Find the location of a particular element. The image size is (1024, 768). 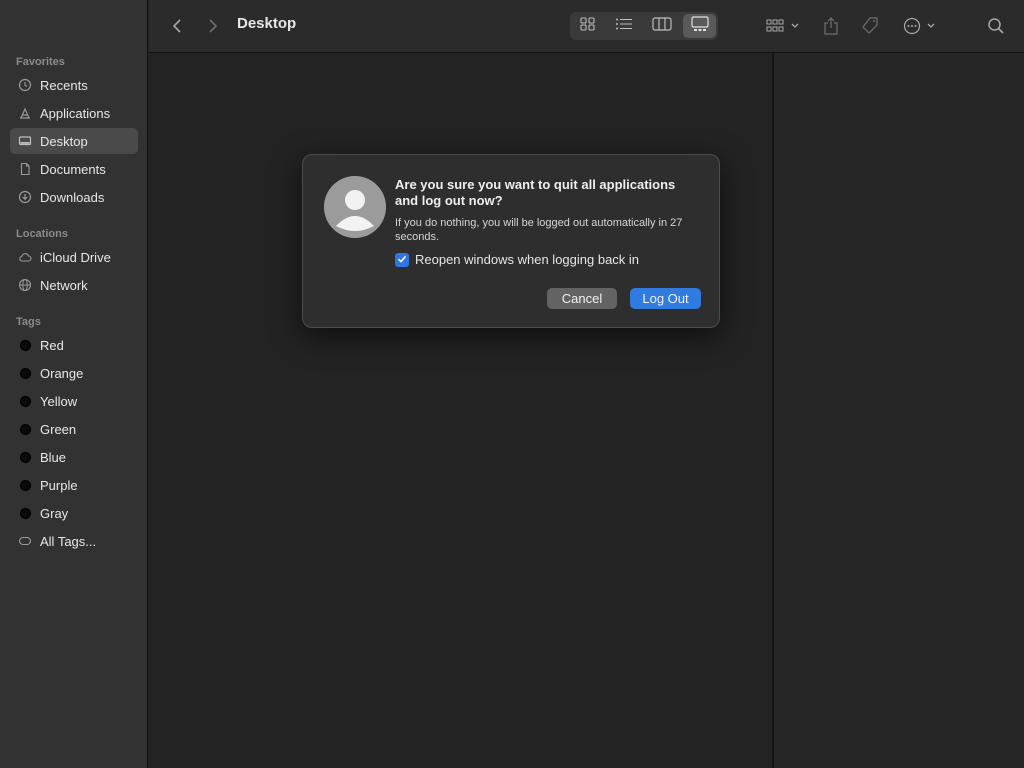

more-icon is located at coordinates (920, 26).